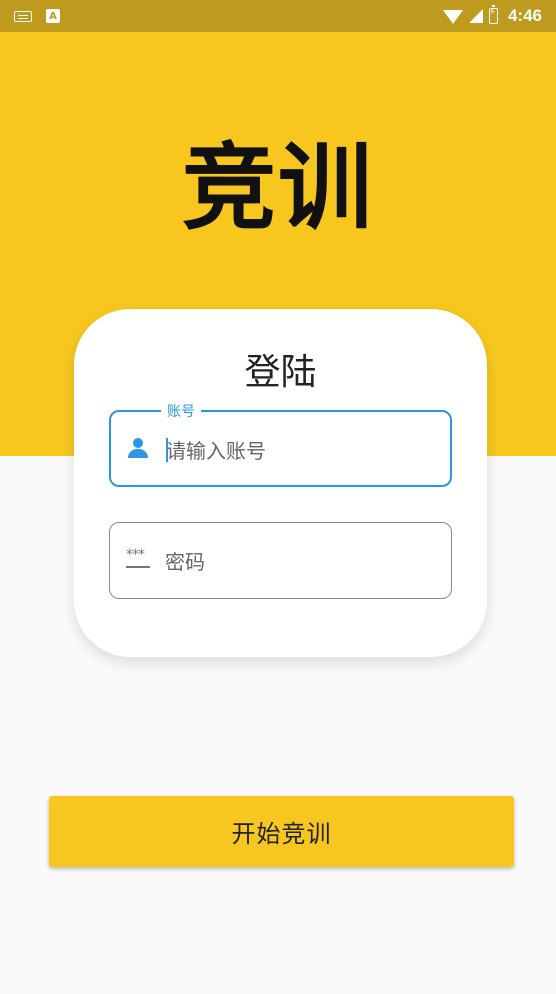 Image resolution: width=556 pixels, height=994 pixels. What do you see at coordinates (53, 16) in the screenshot?
I see `a-notification-icon: A` at bounding box center [53, 16].